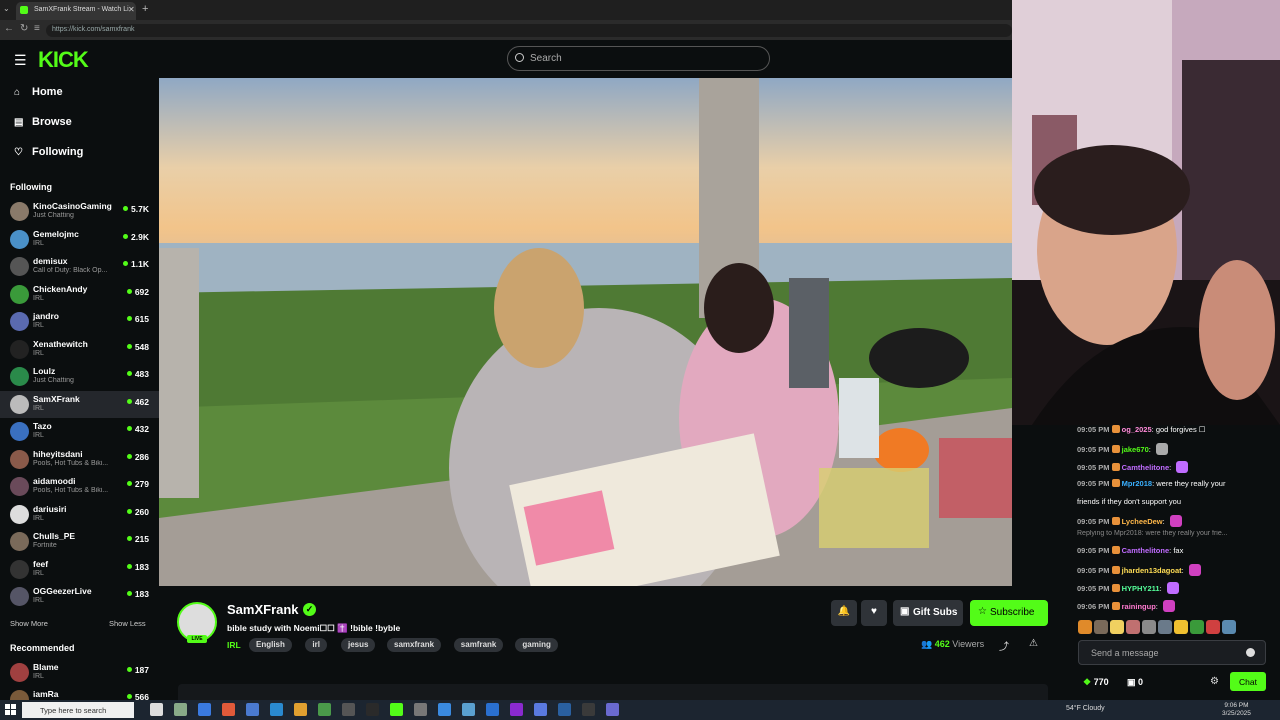 This screenshot has height=720, width=1280. I want to click on sidebar-channel-item: hiheyitsdani Pools, Hot Tubs & Biki... 286, so click(79, 459).